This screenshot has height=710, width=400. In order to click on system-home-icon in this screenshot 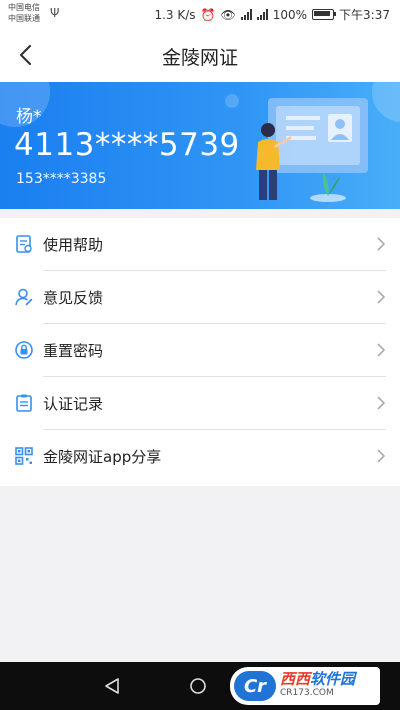, I will do `click(198, 686)`.